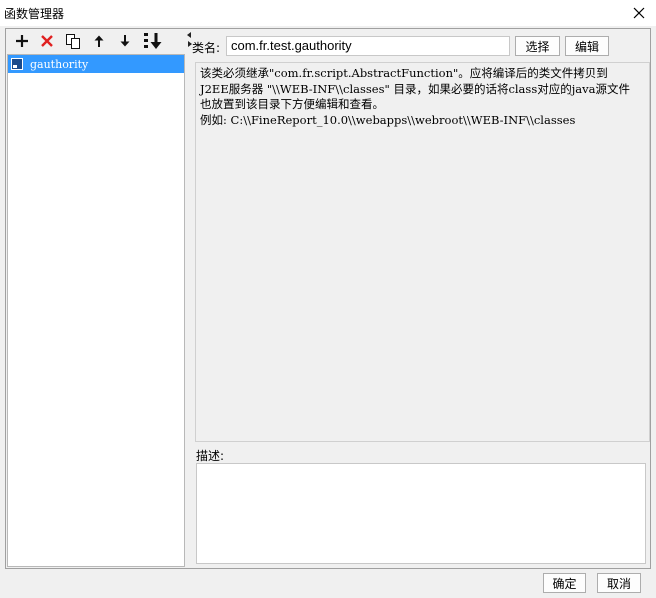 This screenshot has width=656, height=598. What do you see at coordinates (587, 46) in the screenshot?
I see `edit-button: 编辑` at bounding box center [587, 46].